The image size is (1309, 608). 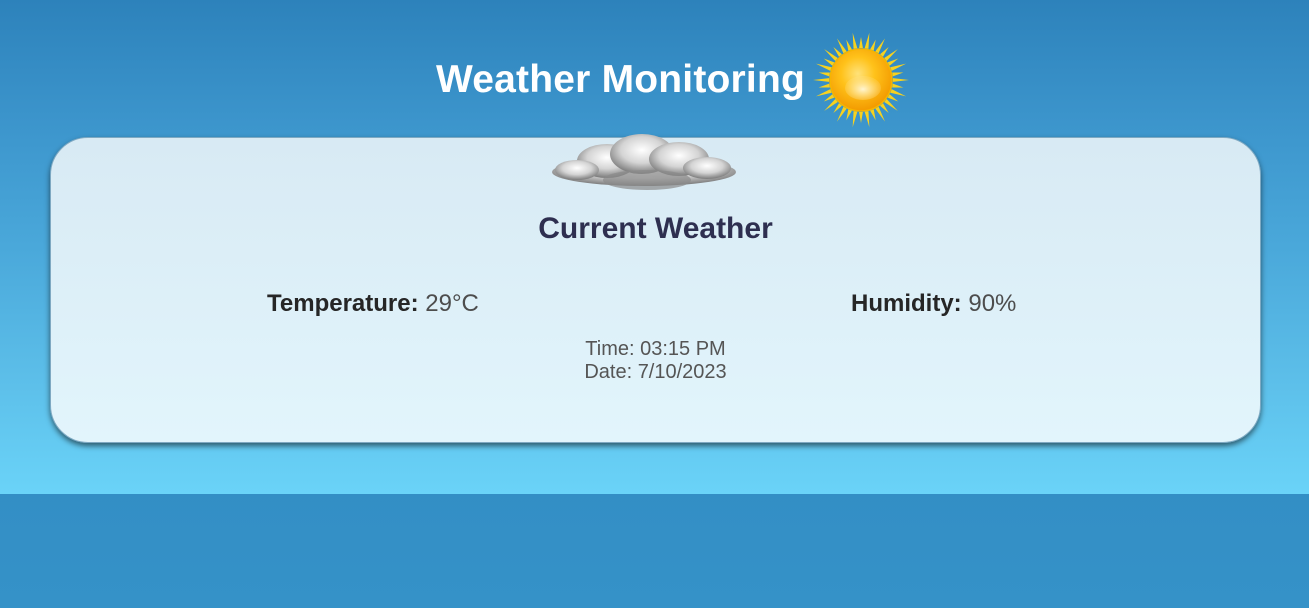 I want to click on humidity-reading: Humidity: 90%, so click(x=933, y=304).